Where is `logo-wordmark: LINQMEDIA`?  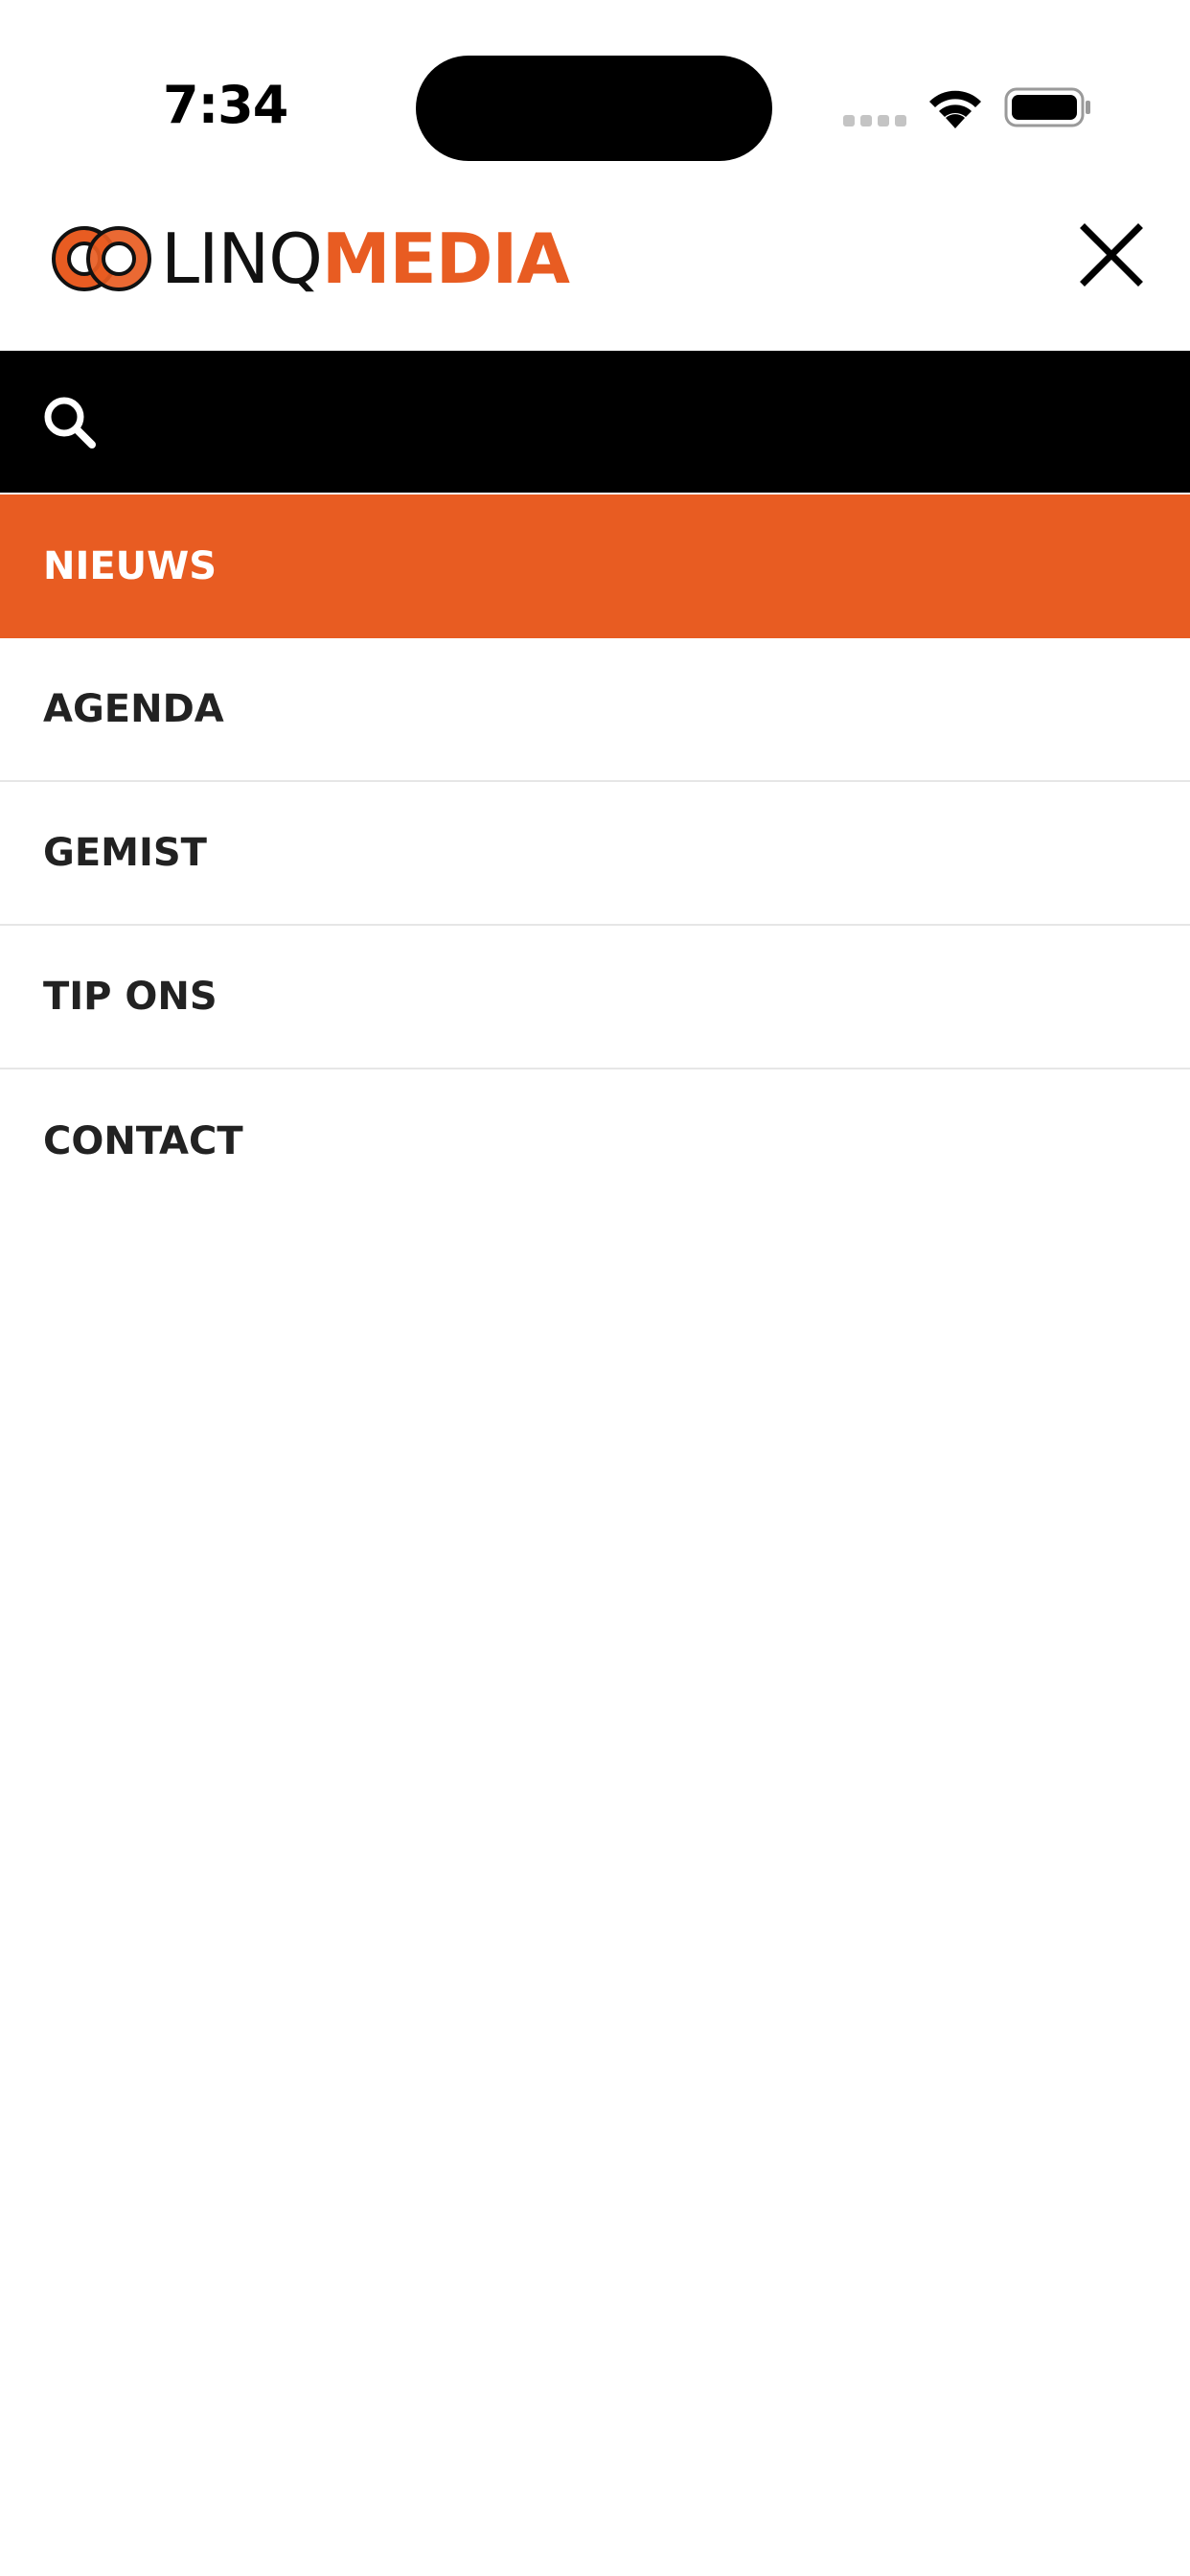
logo-wordmark: LINQMEDIA is located at coordinates (366, 258).